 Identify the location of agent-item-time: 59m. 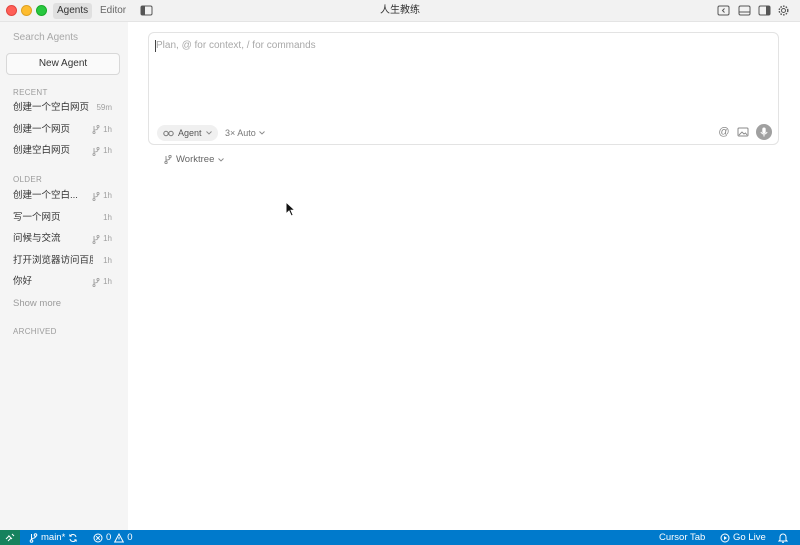
(104, 107).